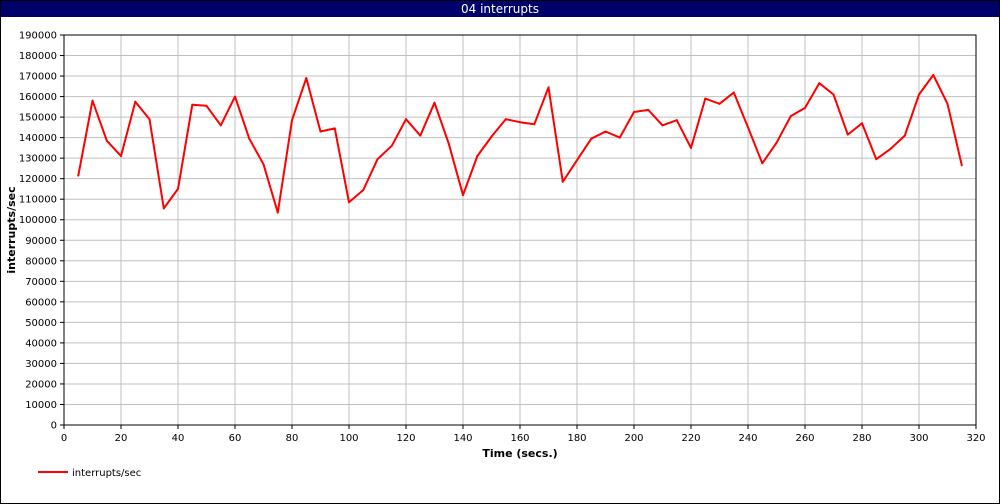 Image resolution: width=1000 pixels, height=504 pixels. What do you see at coordinates (106, 473) in the screenshot?
I see `legend-label: interrupts/sec` at bounding box center [106, 473].